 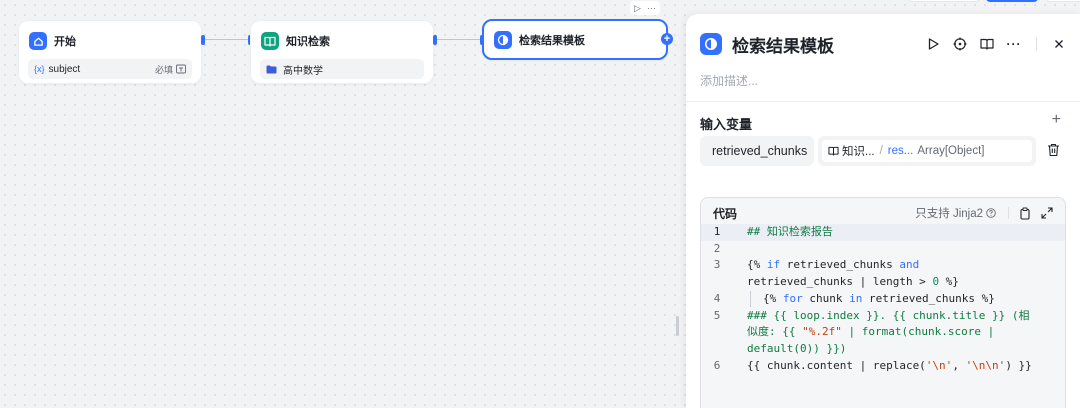 What do you see at coordinates (951, 151) in the screenshot?
I see `reference-type: Array[Object]` at bounding box center [951, 151].